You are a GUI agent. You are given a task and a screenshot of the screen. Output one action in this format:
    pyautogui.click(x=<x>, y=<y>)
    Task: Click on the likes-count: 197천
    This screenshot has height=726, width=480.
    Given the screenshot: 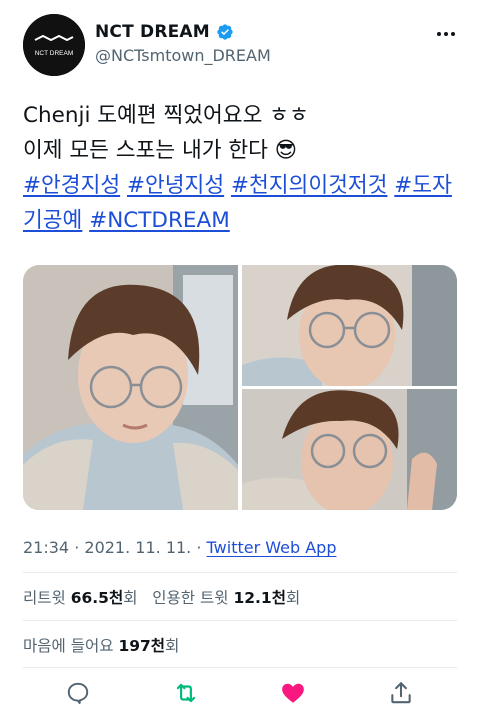 What is the action you would take?
    pyautogui.click(x=142, y=646)
    